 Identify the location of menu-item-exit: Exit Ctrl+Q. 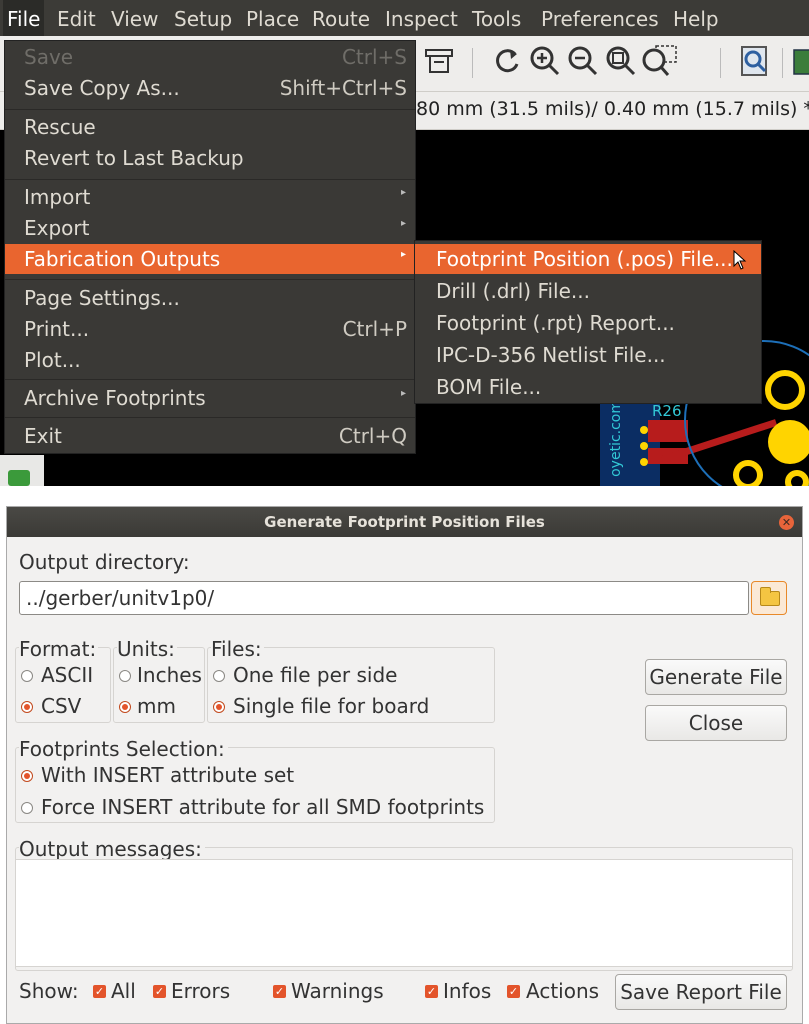
(210, 436).